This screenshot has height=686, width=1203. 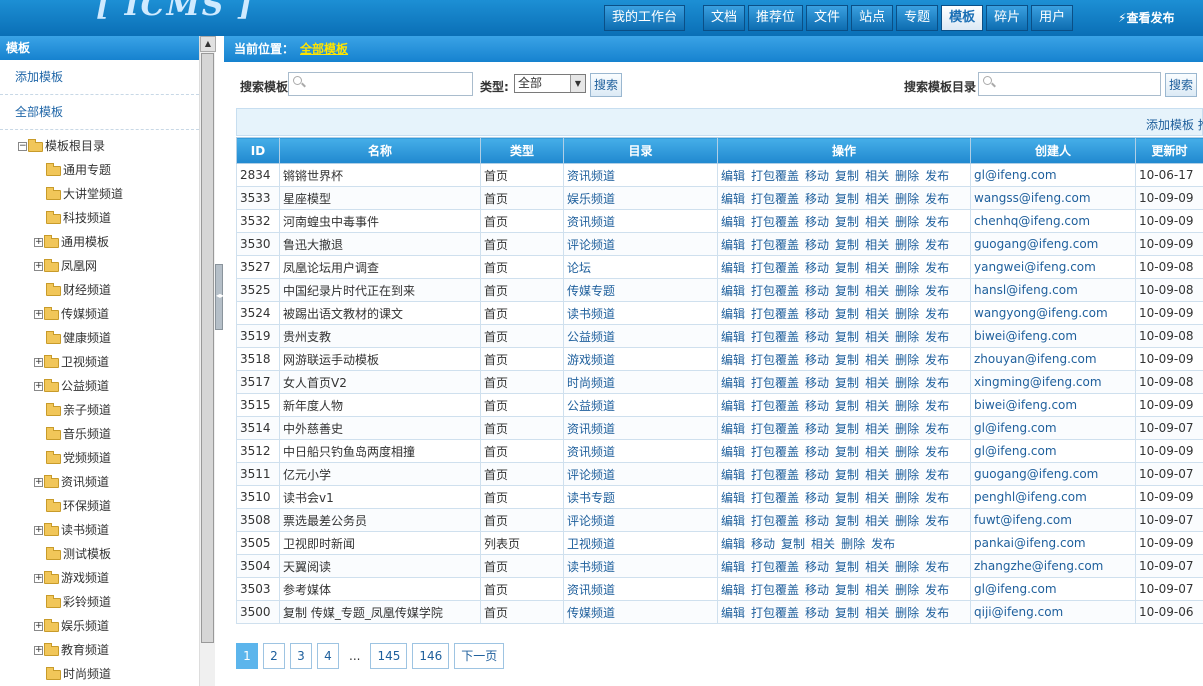 I want to click on sidebar-splitter: ◂▸, so click(x=219, y=297).